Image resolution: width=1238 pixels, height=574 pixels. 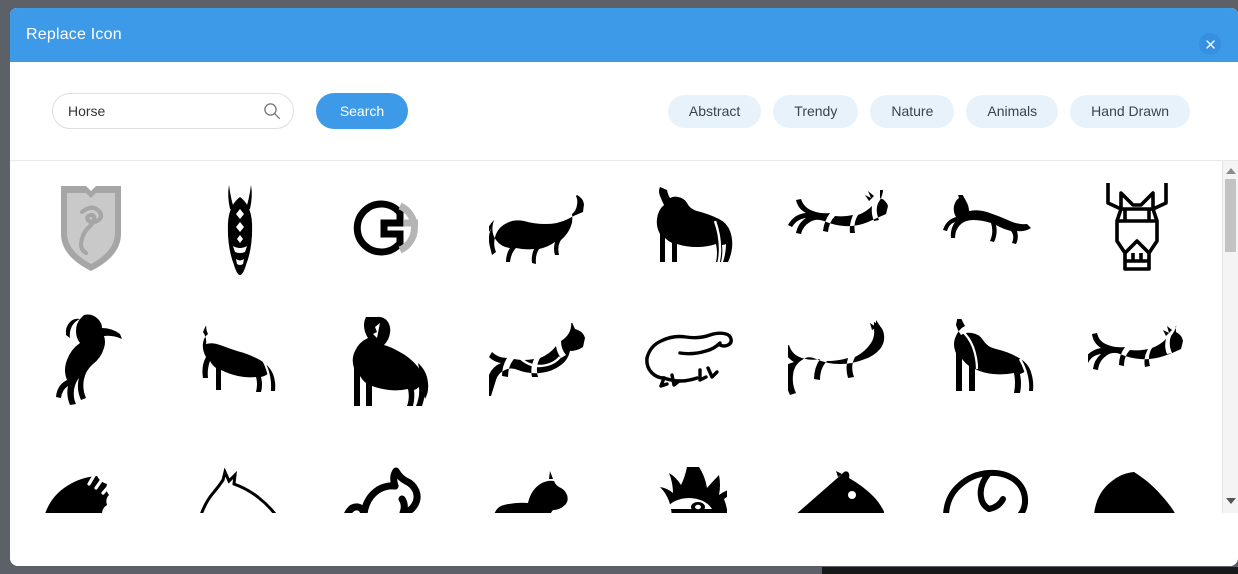 What do you see at coordinates (816, 111) in the screenshot?
I see `category-tag-trendy: Trendy` at bounding box center [816, 111].